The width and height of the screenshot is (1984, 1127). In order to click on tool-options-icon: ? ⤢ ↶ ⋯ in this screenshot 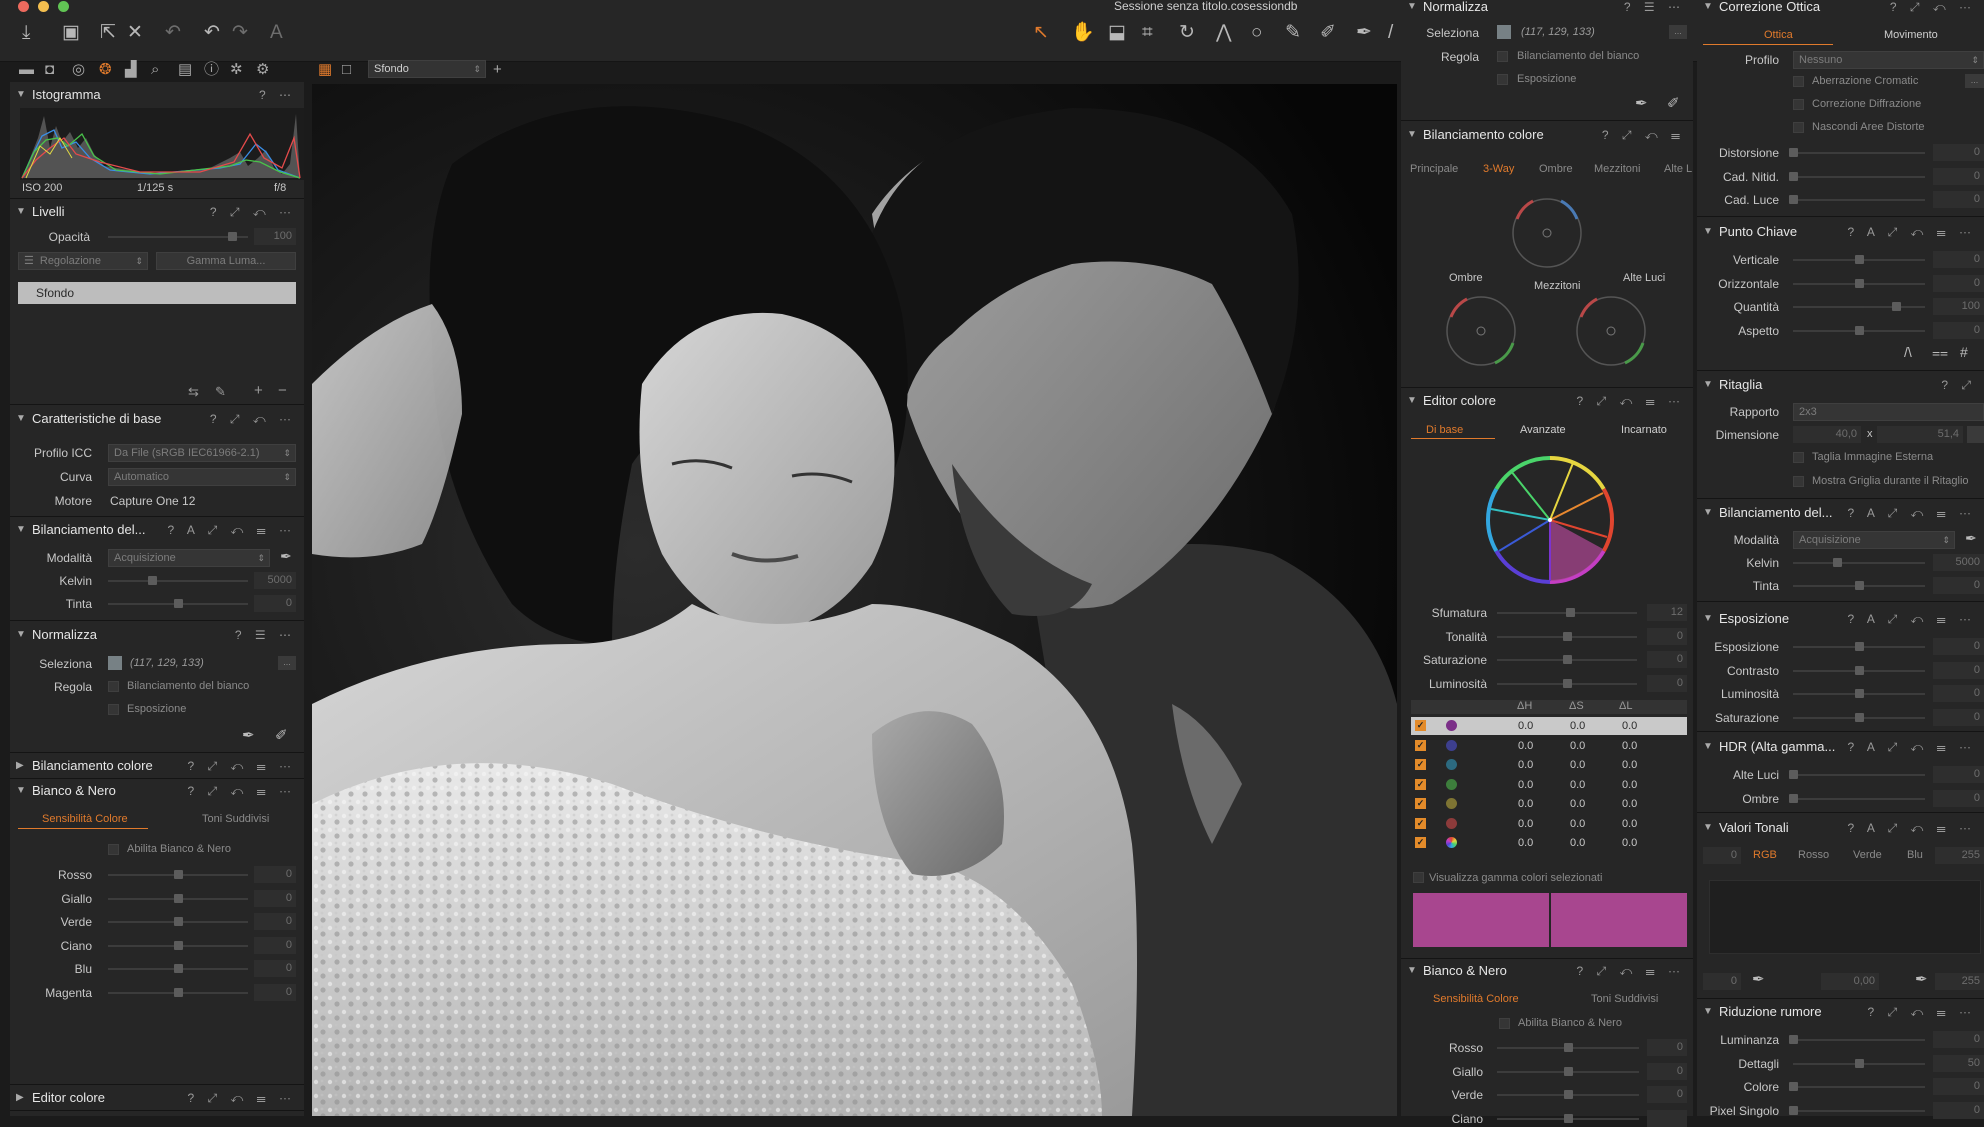, I will do `click(1933, 9)`.